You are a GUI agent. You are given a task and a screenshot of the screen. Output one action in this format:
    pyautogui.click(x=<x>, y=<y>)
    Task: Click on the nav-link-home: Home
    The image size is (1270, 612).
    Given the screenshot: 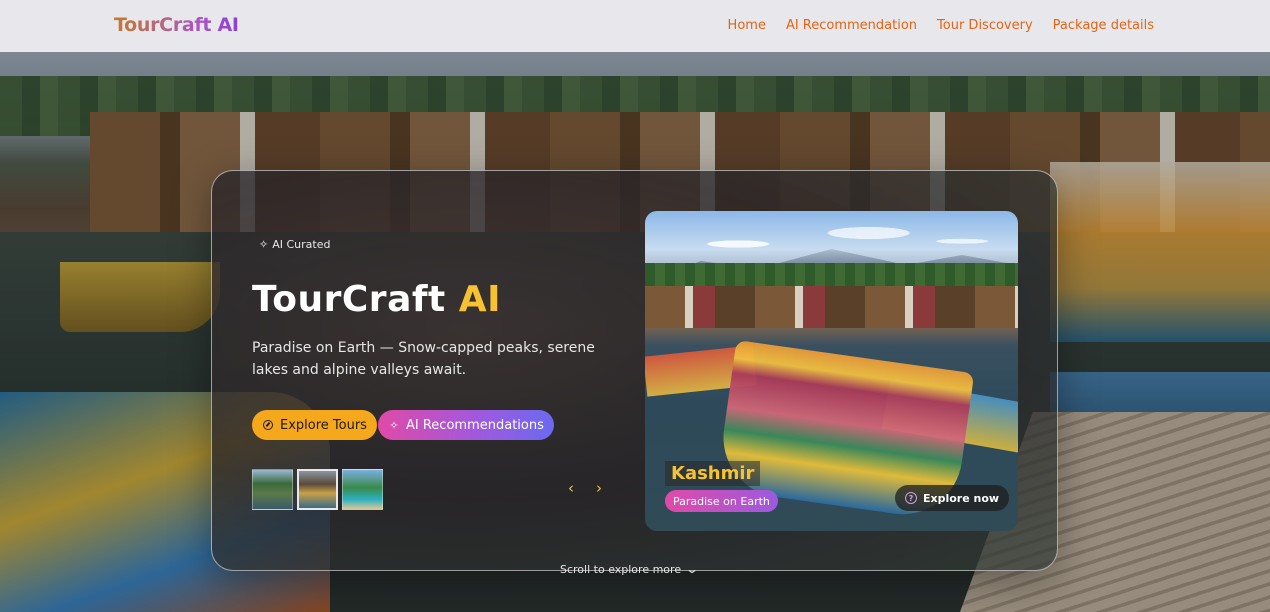 What is the action you would take?
    pyautogui.click(x=747, y=25)
    